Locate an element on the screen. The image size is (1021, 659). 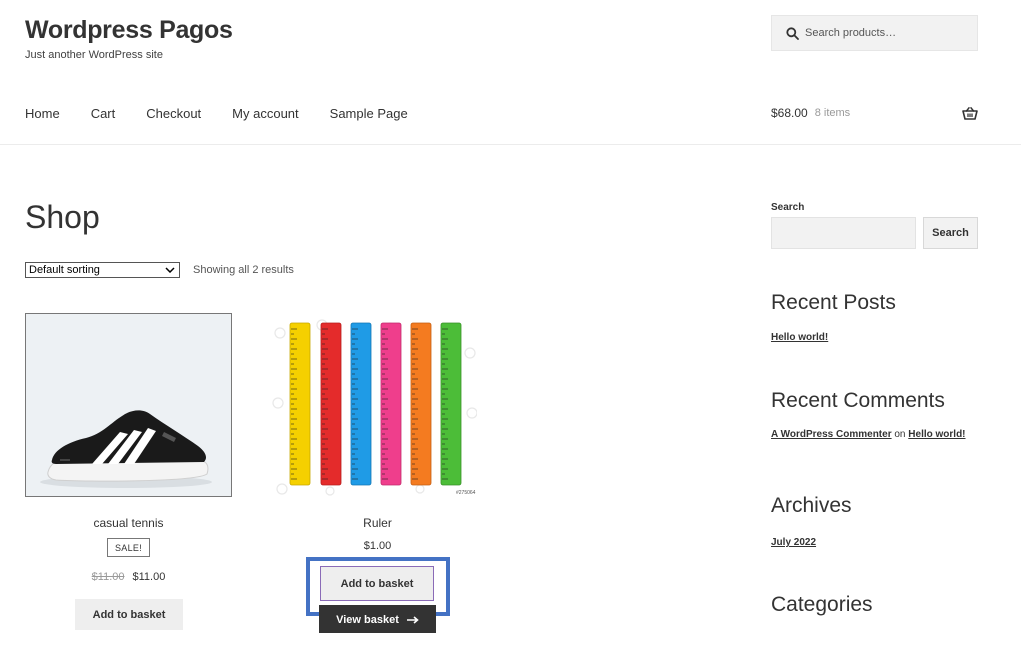
black-sneaker-image is located at coordinates (126, 449).